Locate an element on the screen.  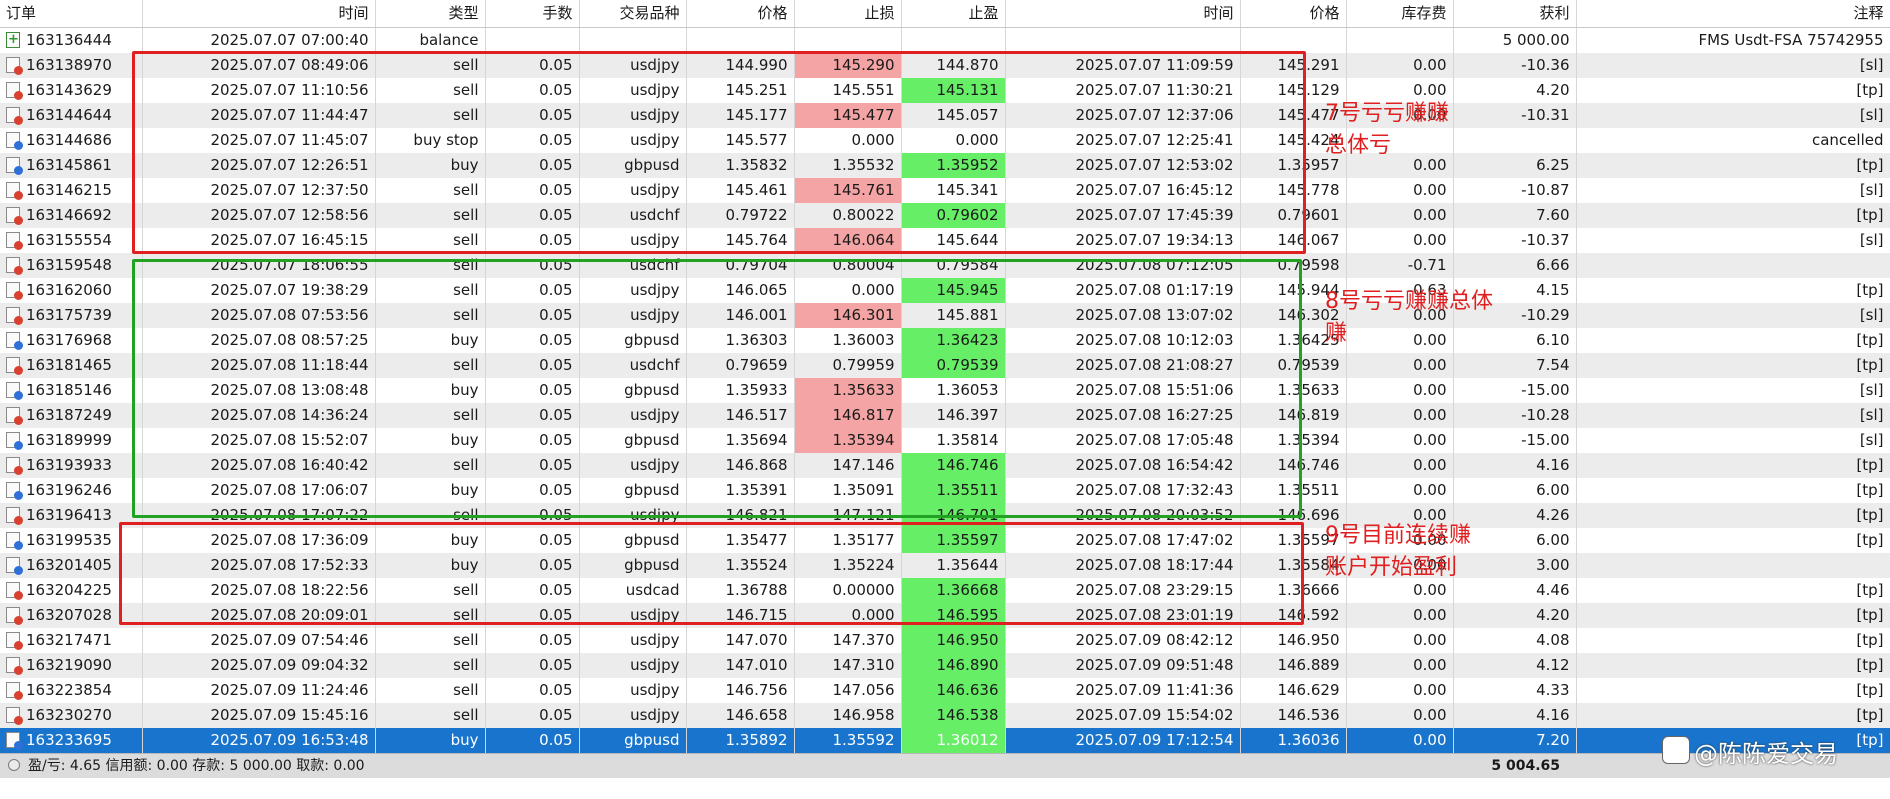
cell-open-time: 2025.07.09 07:54:46 is located at coordinates (259, 640).